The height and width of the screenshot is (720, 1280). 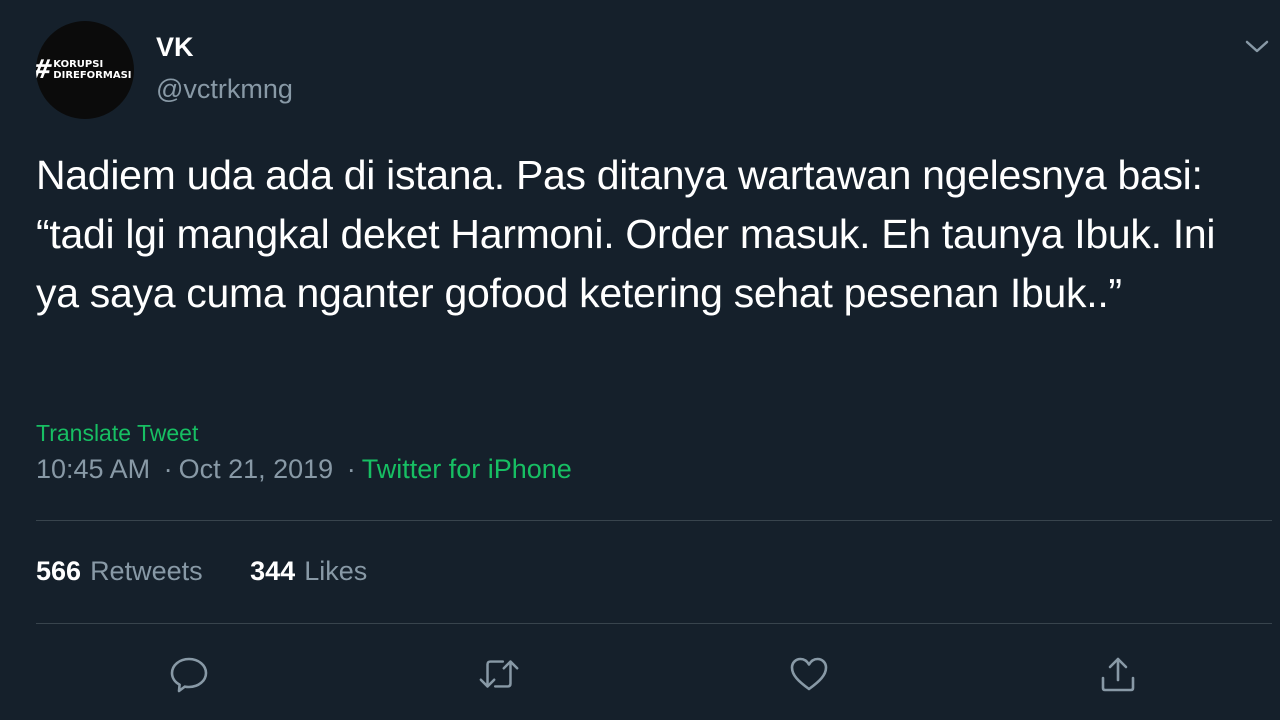 I want to click on chevron-down-icon, so click(x=1257, y=47).